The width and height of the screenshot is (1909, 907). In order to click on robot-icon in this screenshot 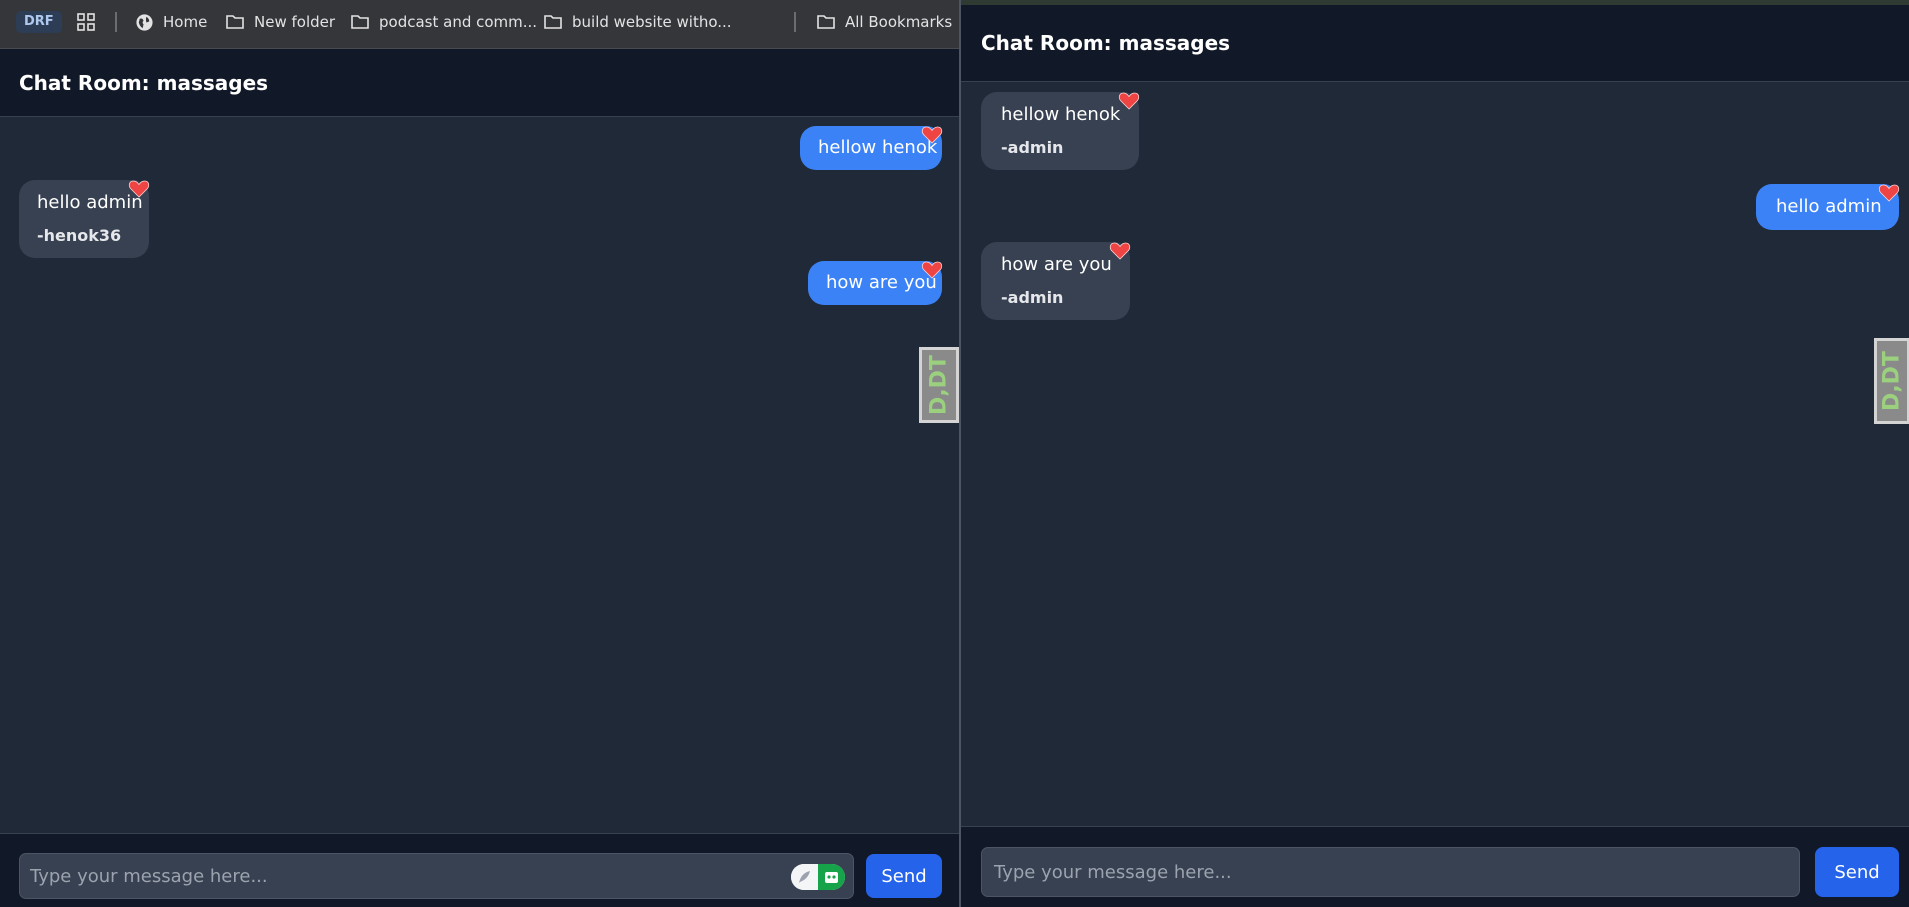, I will do `click(831, 877)`.